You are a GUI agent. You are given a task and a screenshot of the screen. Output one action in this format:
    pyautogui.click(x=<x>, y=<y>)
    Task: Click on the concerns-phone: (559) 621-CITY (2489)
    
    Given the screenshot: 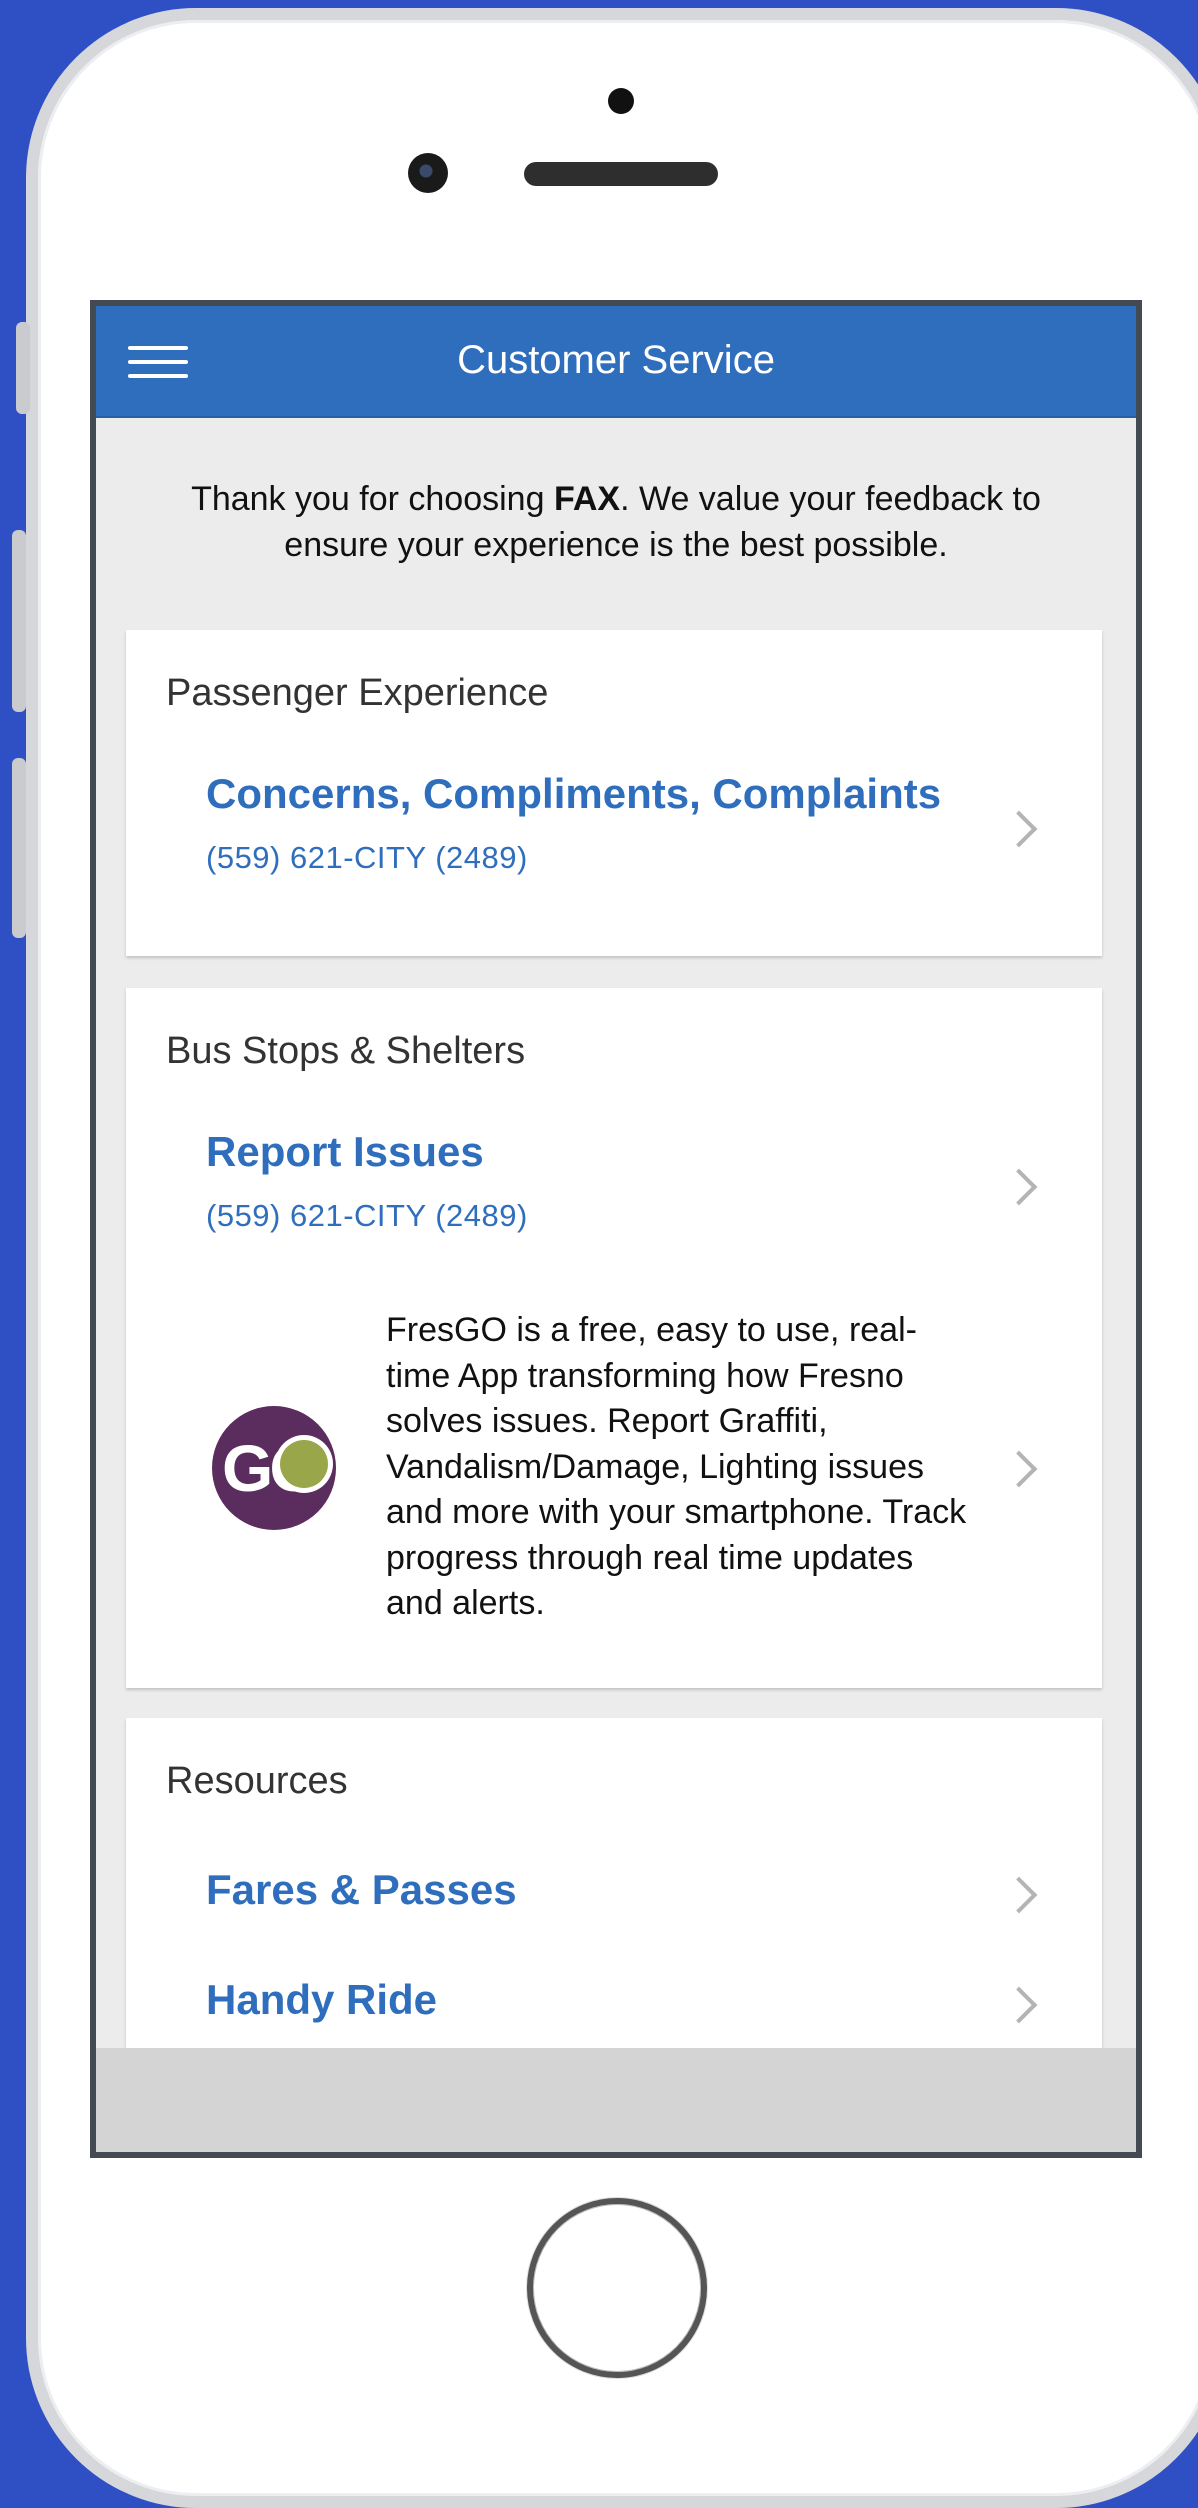 What is the action you would take?
    pyautogui.click(x=367, y=858)
    